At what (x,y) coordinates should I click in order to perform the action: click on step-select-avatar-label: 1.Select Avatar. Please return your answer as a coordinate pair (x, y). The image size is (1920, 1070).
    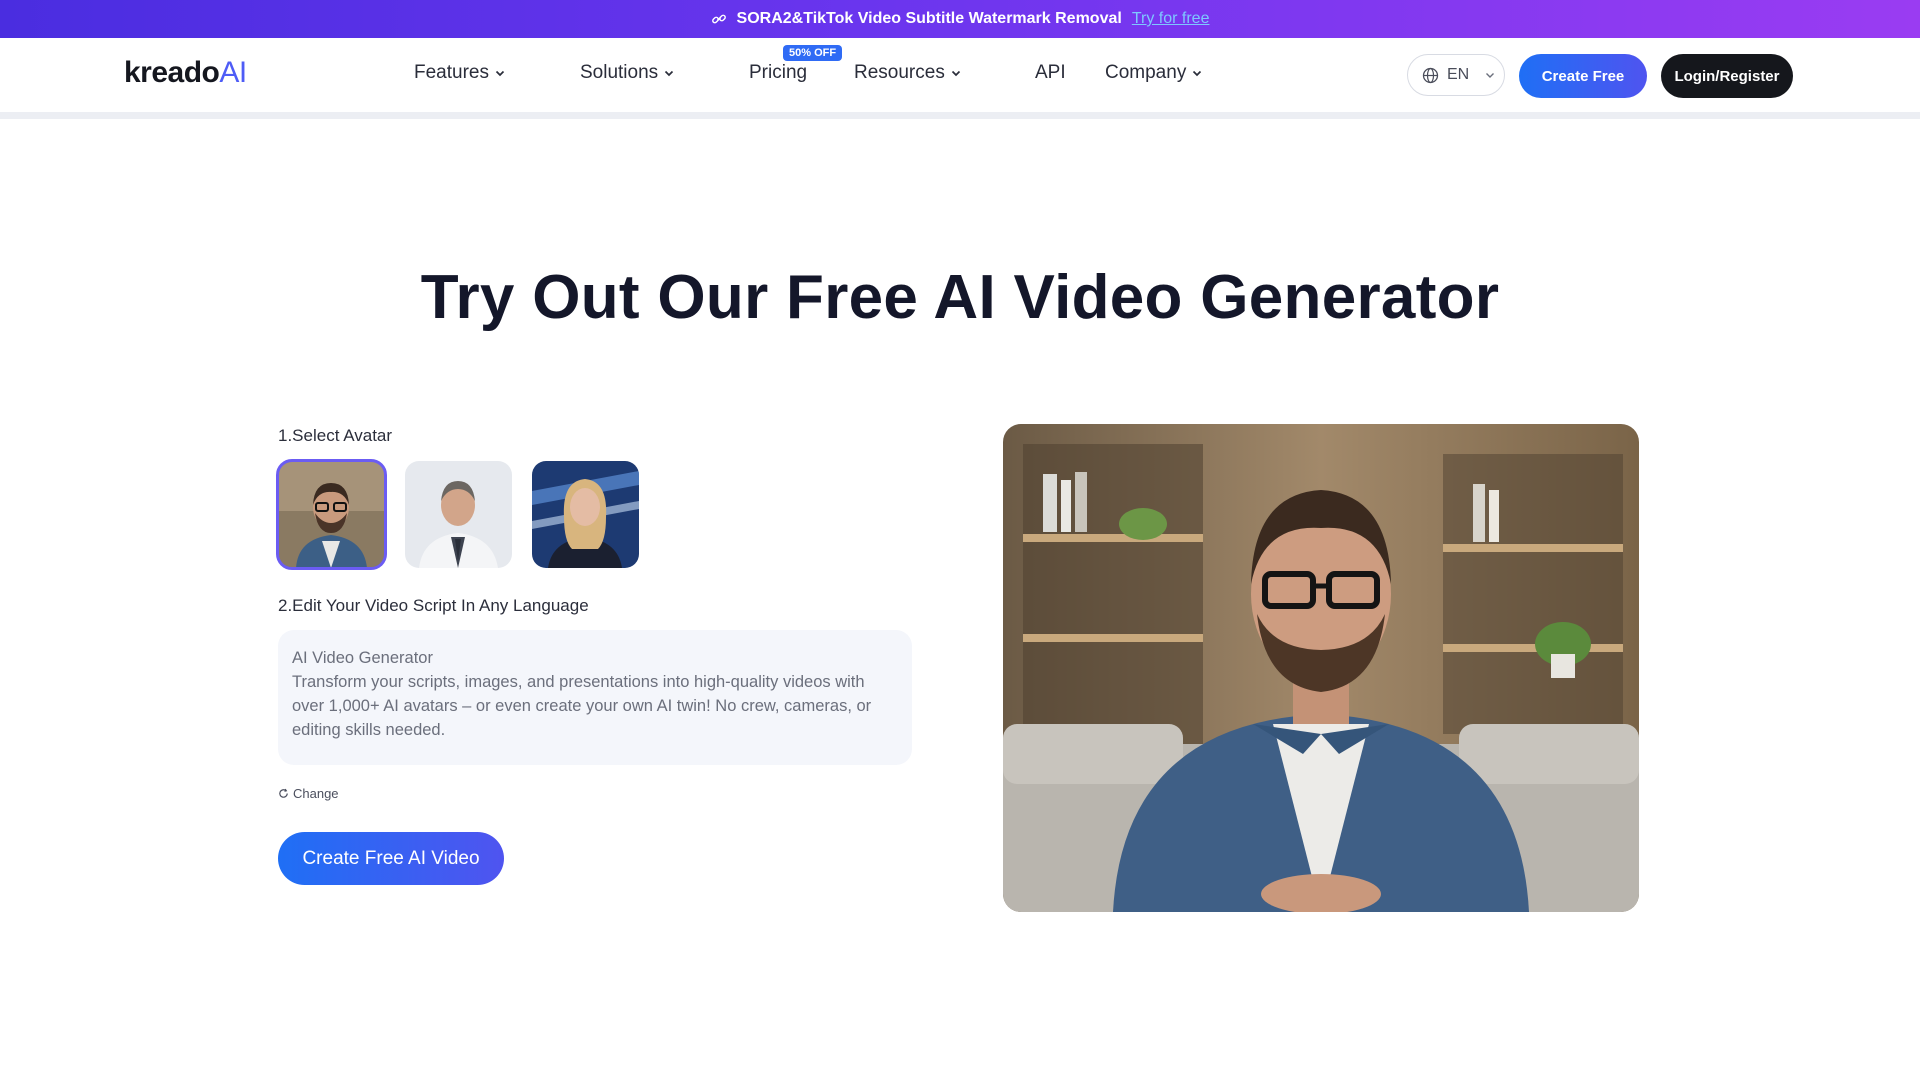
    Looking at the image, I should click on (335, 435).